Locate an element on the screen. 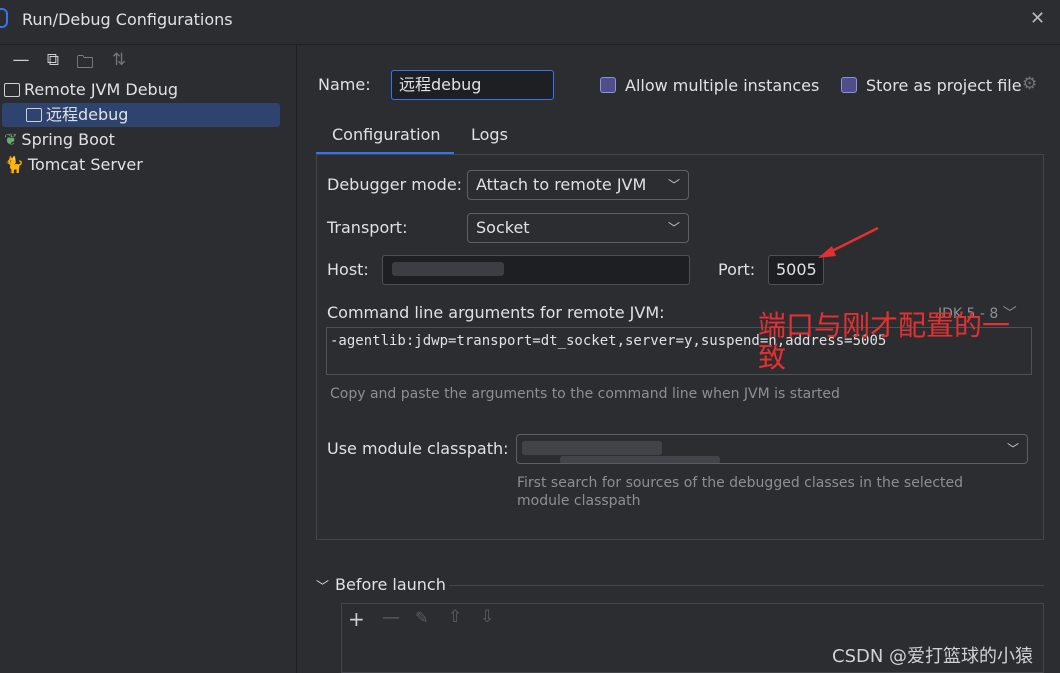 The width and height of the screenshot is (1060, 673). allow-multiple-label: Allow multiple instances is located at coordinates (722, 85).